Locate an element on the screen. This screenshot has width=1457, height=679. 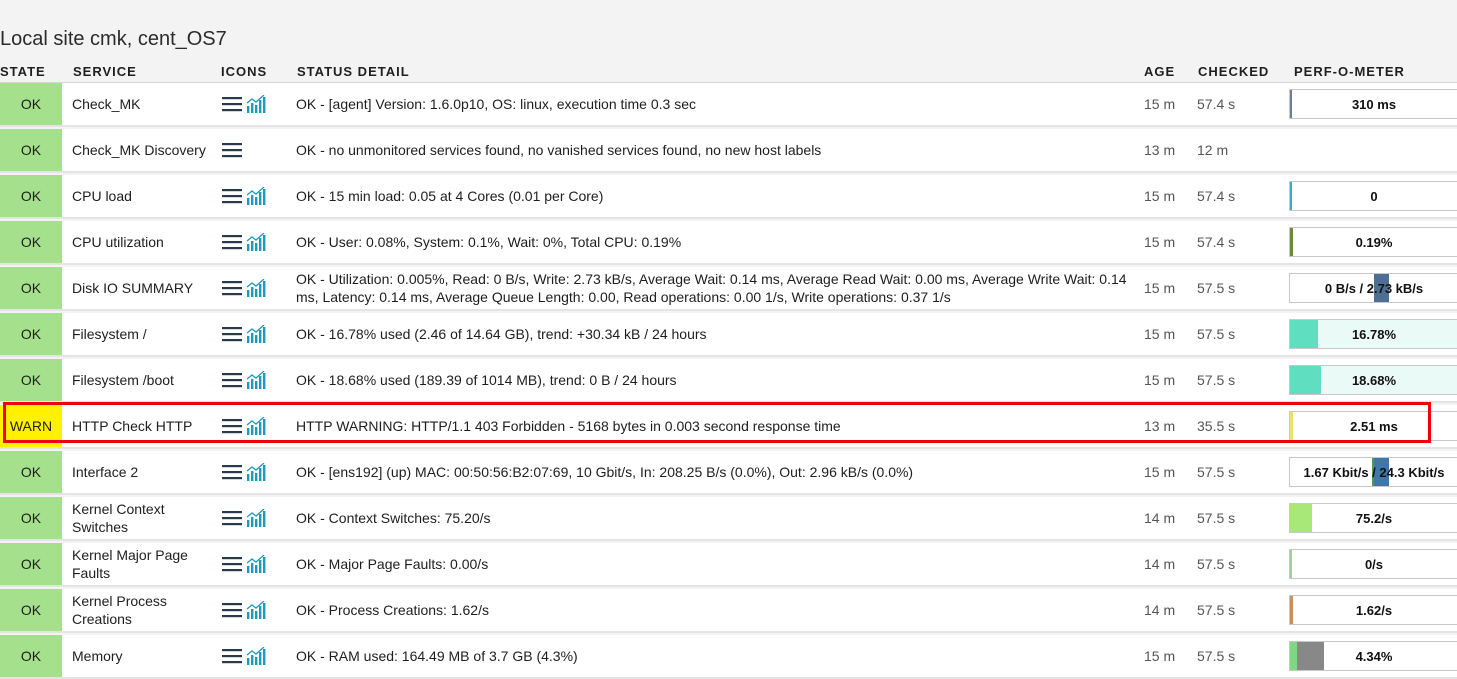
column-header-status-detail: STATUS DETAIL is located at coordinates (353, 71).